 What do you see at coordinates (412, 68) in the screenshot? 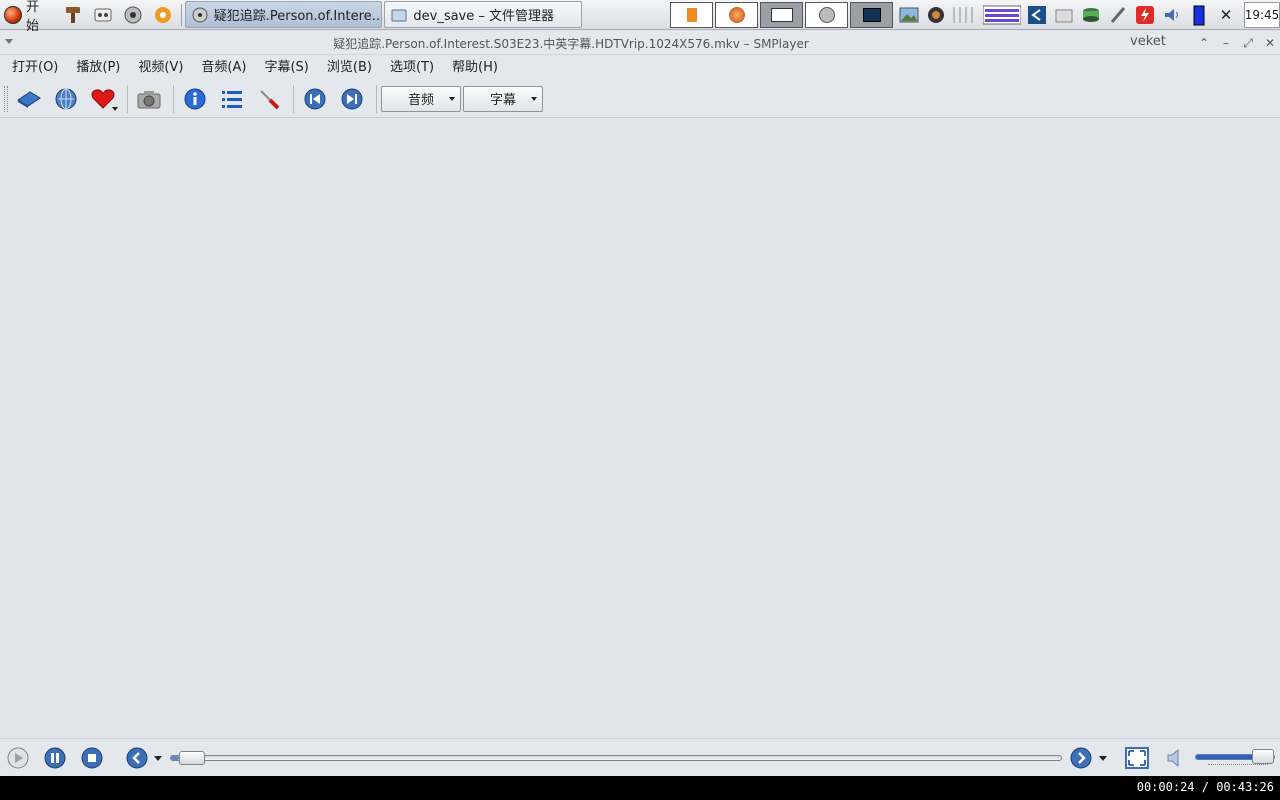
I see `menu-options: 选项(T)` at bounding box center [412, 68].